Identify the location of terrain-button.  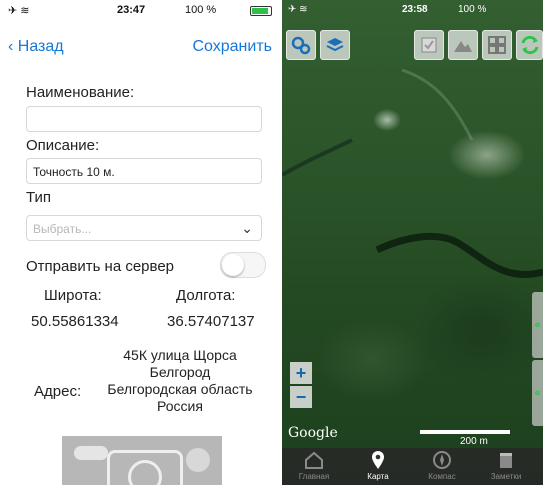
(463, 45).